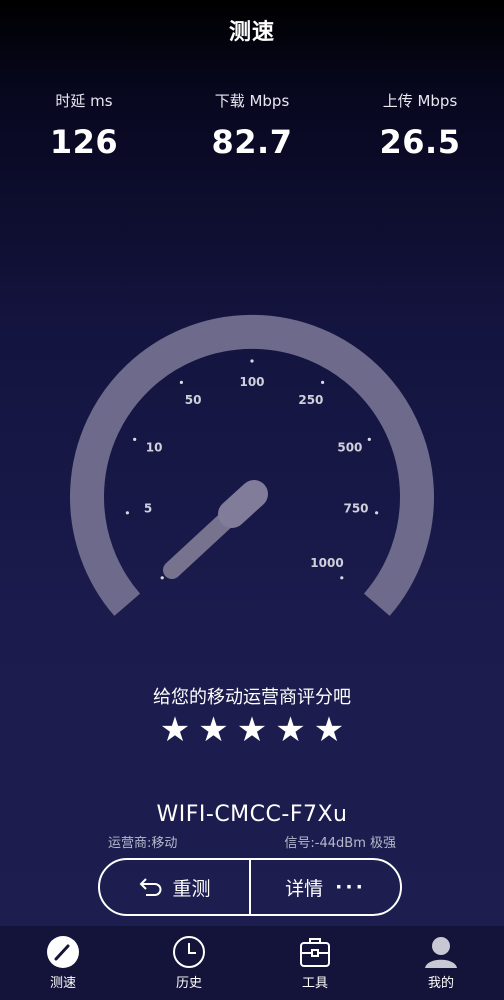 The height and width of the screenshot is (1000, 504). I want to click on nav-label-profile: 我的, so click(440, 983).